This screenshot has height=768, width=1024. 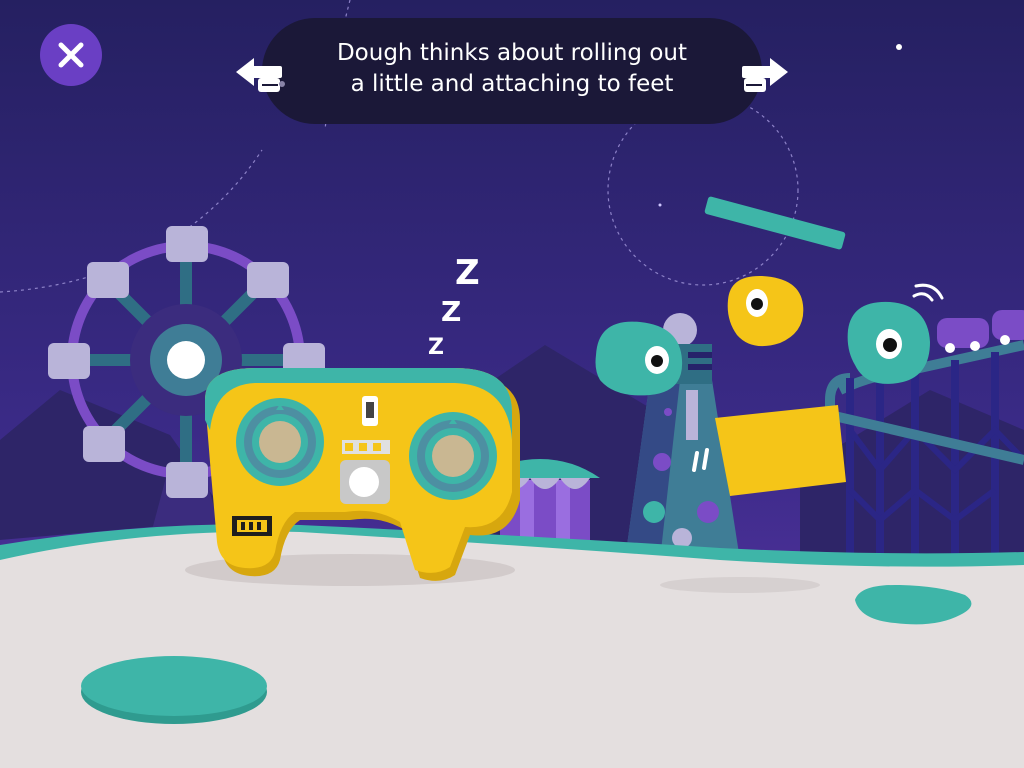 What do you see at coordinates (765, 75) in the screenshot?
I see `pointing-hand-right-icon` at bounding box center [765, 75].